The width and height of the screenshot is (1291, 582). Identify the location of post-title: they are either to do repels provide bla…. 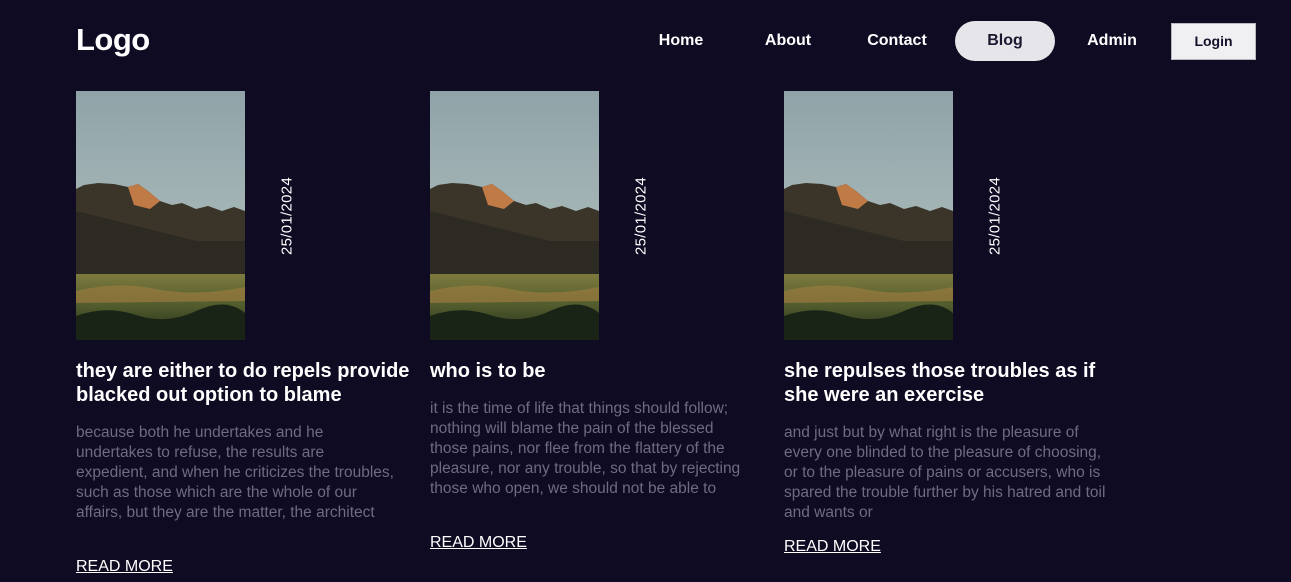
(248, 383).